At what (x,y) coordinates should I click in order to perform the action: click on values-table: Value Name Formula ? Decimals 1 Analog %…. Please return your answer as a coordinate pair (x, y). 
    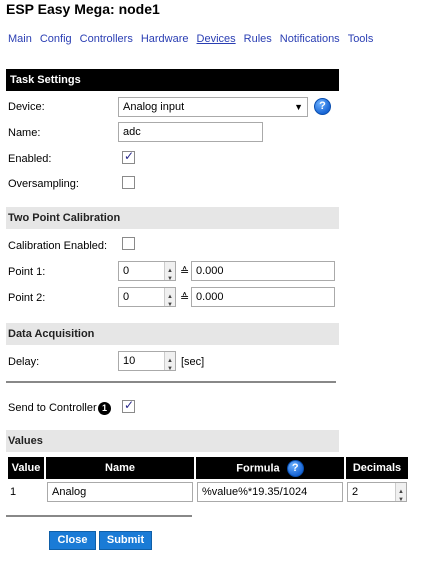
    Looking at the image, I should click on (208, 481).